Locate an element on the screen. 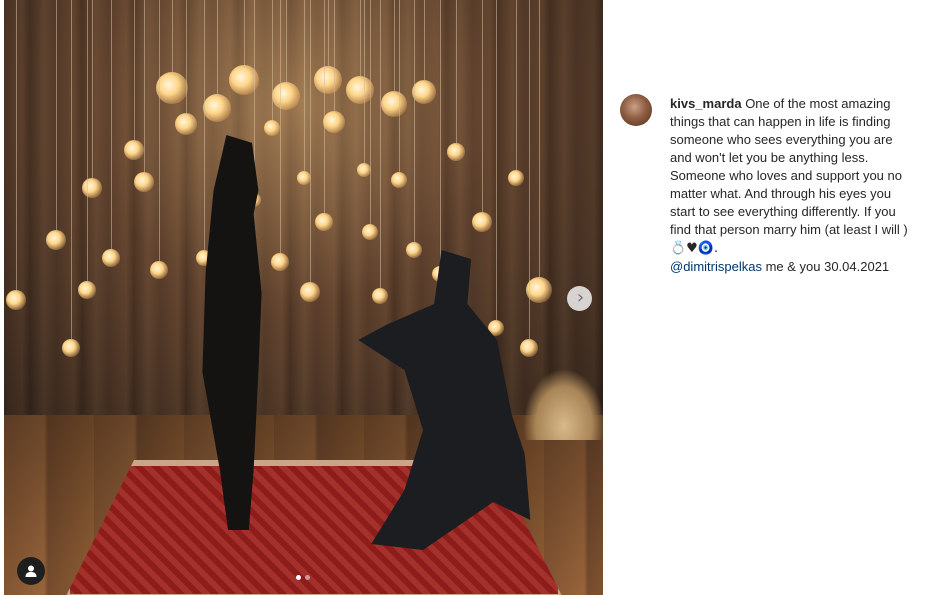  chevron-right-icon: › is located at coordinates (580, 297).